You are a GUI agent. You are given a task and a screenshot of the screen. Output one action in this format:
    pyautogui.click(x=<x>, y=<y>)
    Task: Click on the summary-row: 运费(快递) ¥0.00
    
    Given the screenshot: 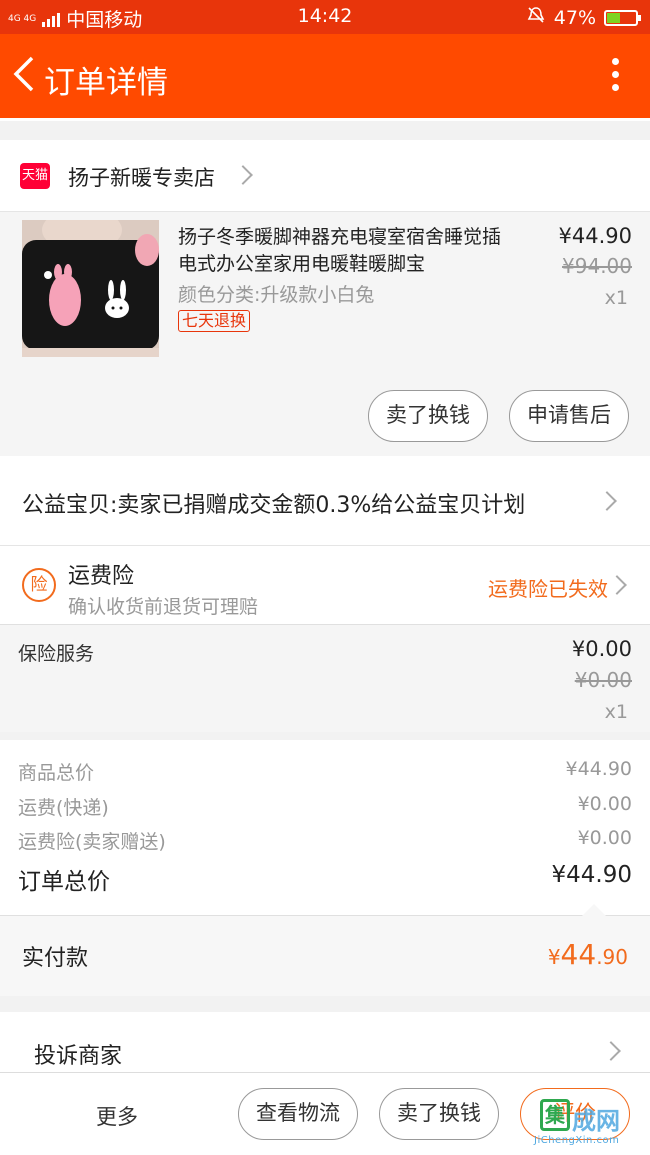 What is the action you would take?
    pyautogui.click(x=325, y=806)
    